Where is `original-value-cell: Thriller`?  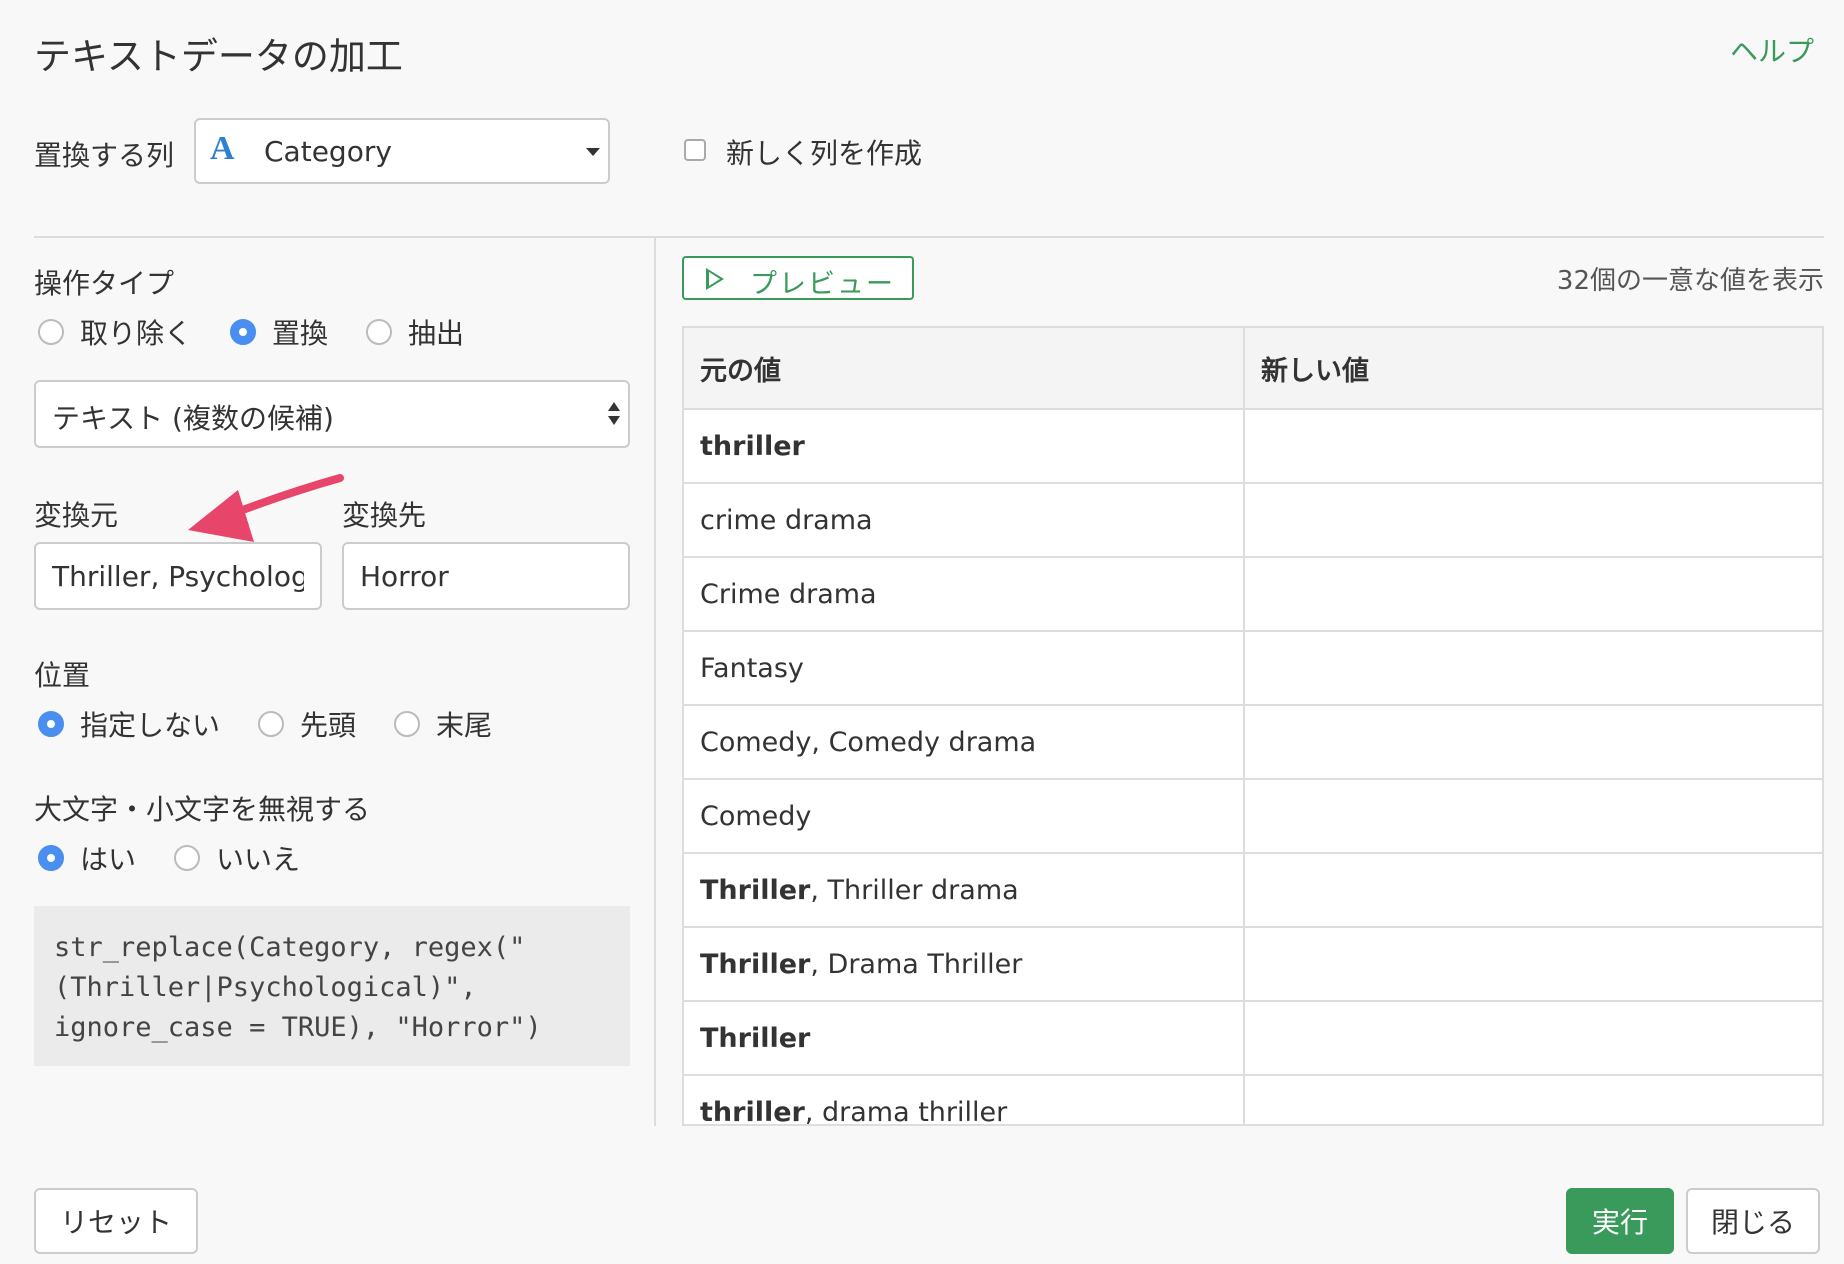 original-value-cell: Thriller is located at coordinates (964, 1038).